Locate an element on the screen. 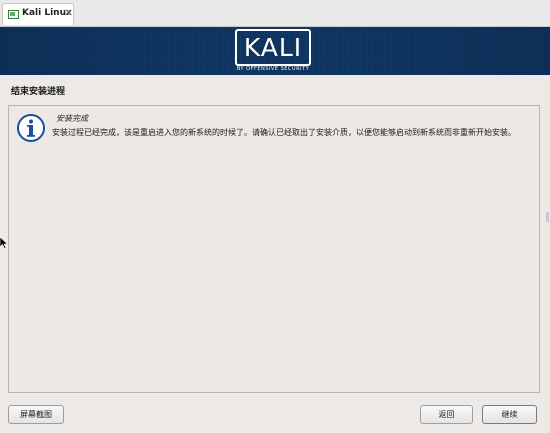 The height and width of the screenshot is (433, 550). kali-banner: KALI BY OFFENSIVE SECURITY is located at coordinates (275, 51).